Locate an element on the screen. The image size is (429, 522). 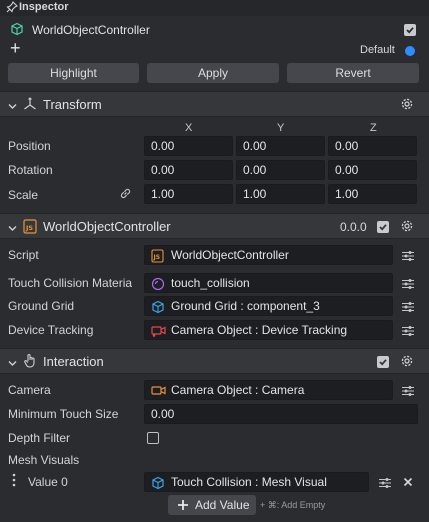
plus-icon is located at coordinates (183, 505).